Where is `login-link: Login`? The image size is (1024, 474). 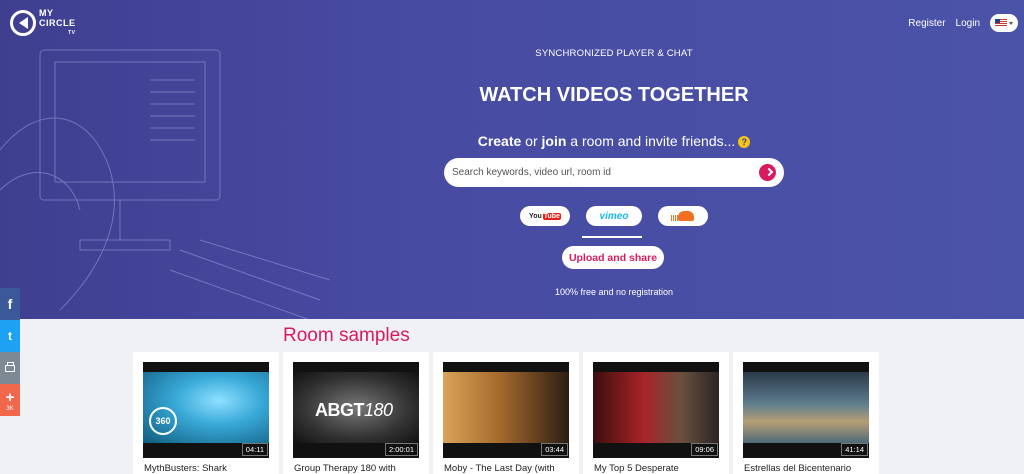
login-link: Login is located at coordinates (968, 23).